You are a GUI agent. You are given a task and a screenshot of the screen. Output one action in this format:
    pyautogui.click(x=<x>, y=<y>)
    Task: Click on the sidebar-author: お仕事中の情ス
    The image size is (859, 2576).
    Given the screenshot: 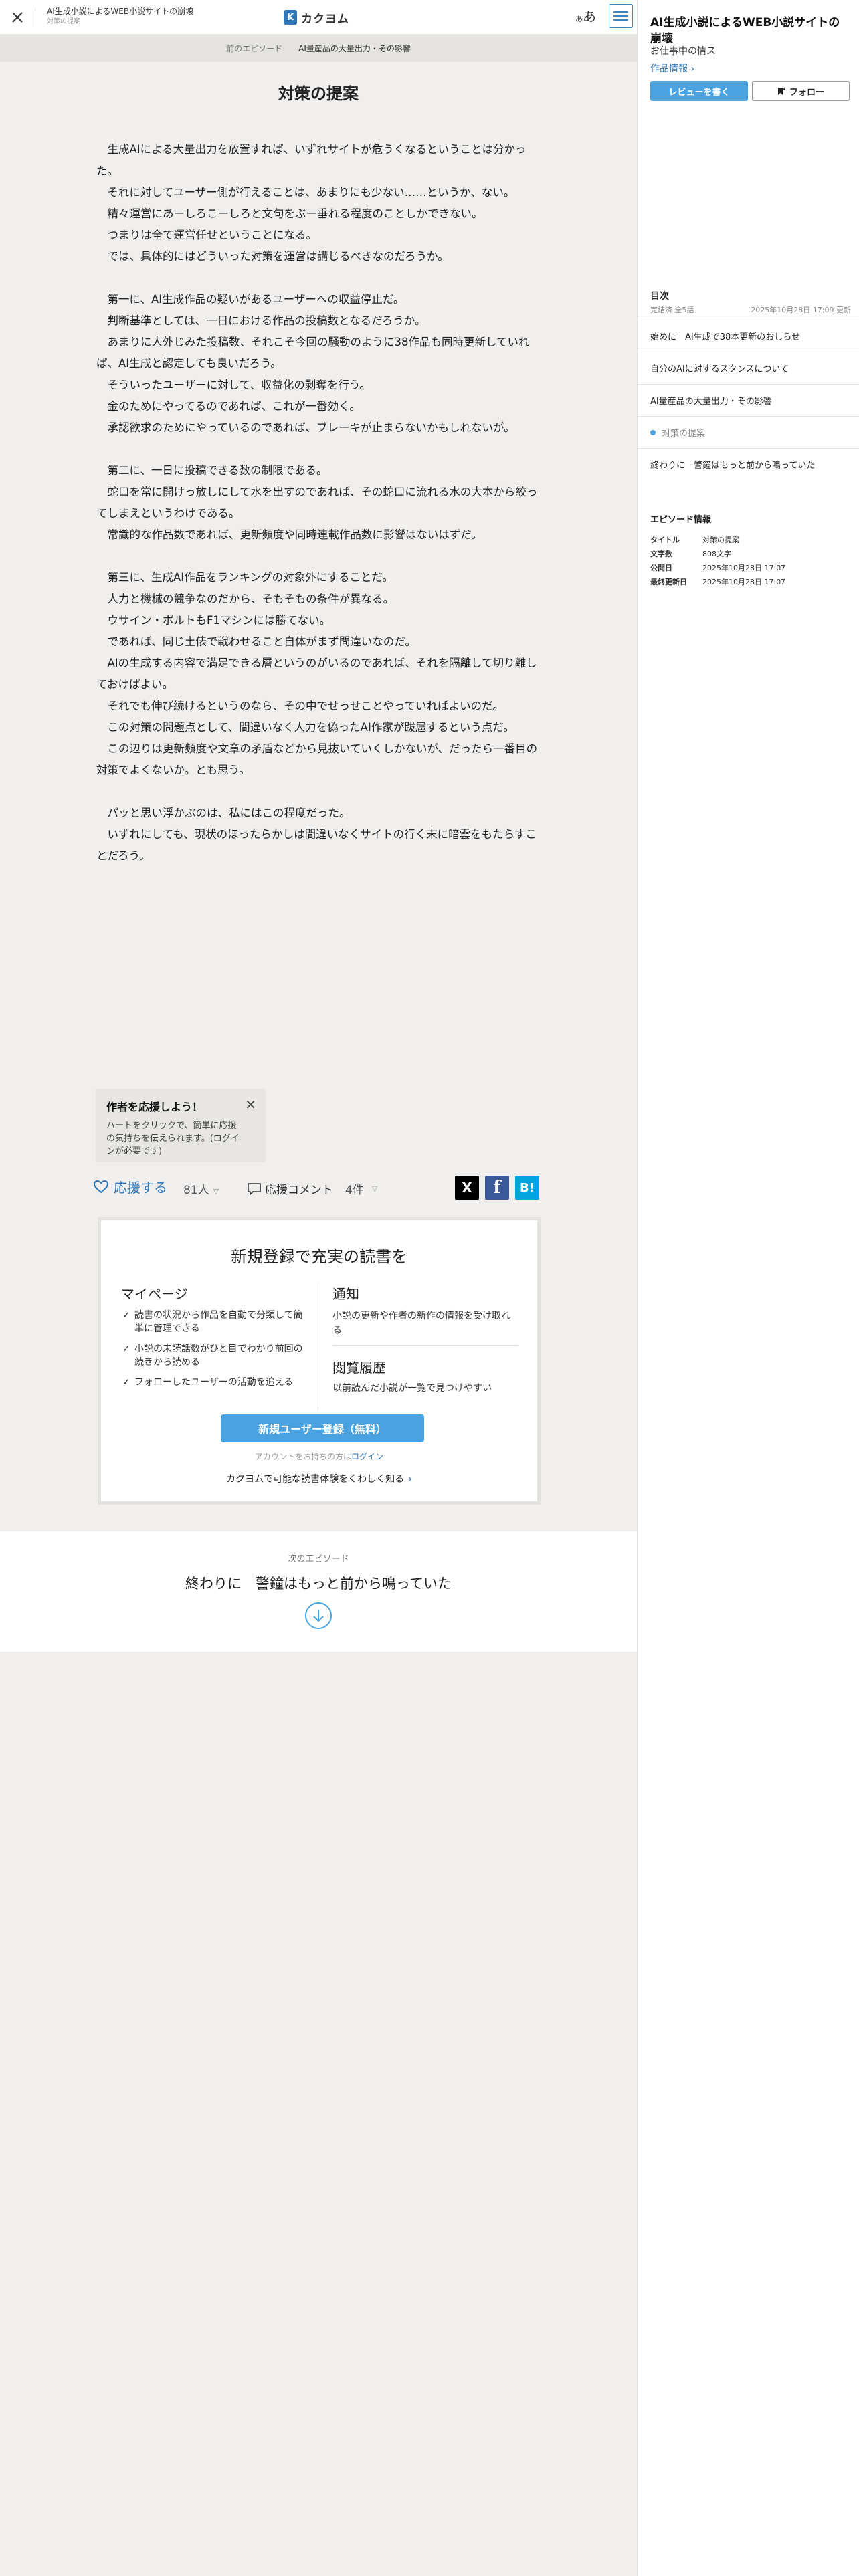 What is the action you would take?
    pyautogui.click(x=683, y=51)
    